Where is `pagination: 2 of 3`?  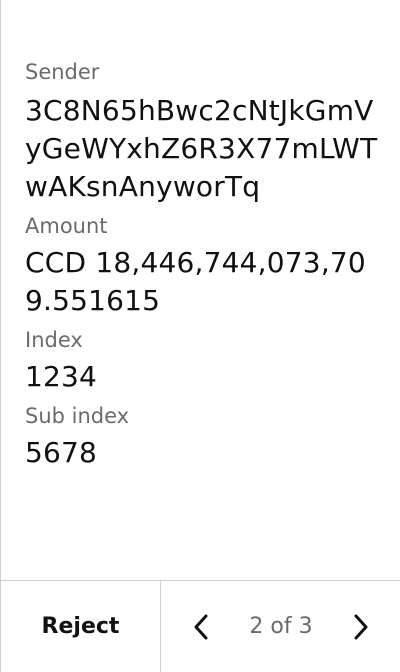 pagination: 2 of 3 is located at coordinates (280, 626).